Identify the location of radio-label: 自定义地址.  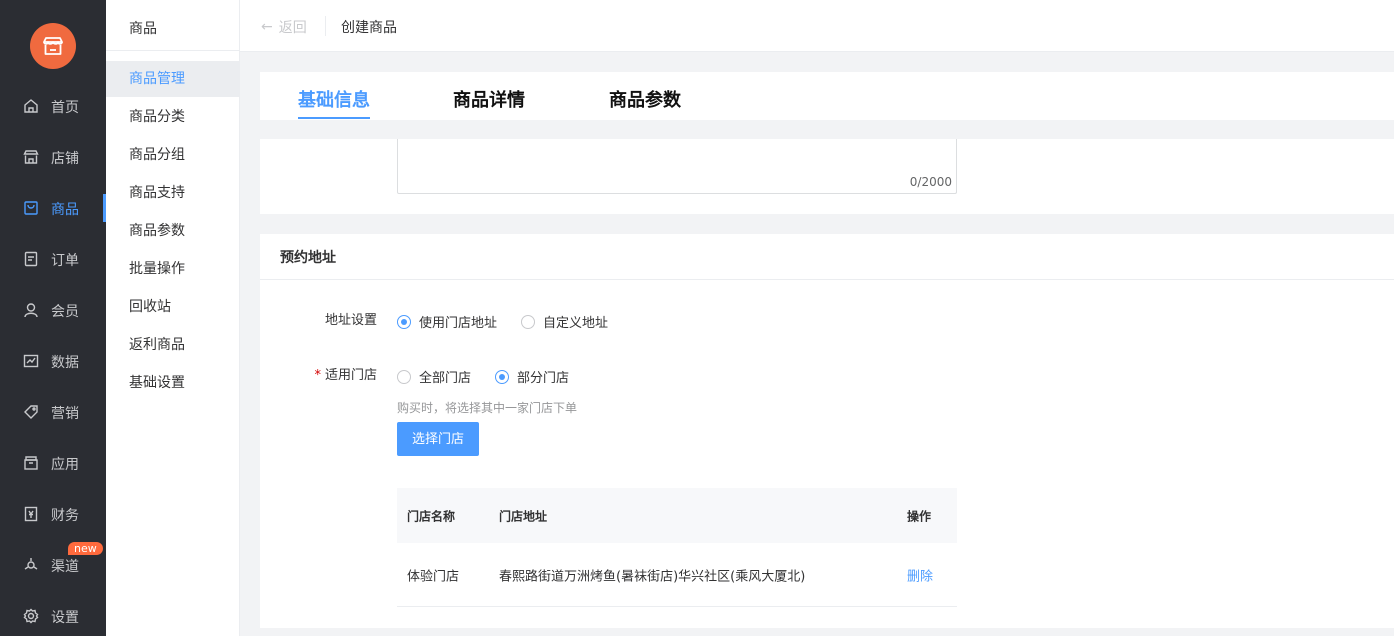
(576, 323).